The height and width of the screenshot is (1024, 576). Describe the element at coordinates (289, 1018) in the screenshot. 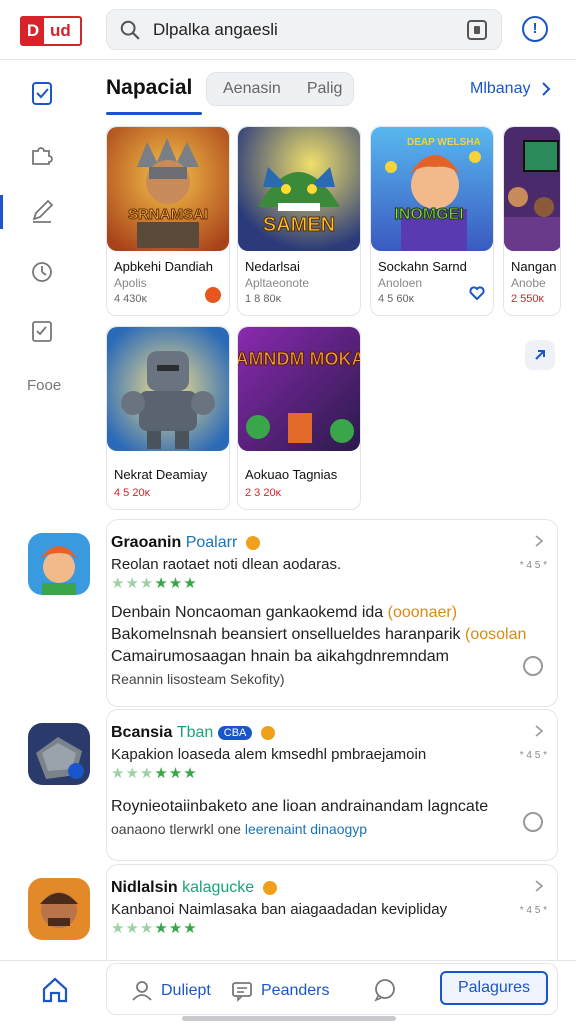

I see `home-indicator` at that location.